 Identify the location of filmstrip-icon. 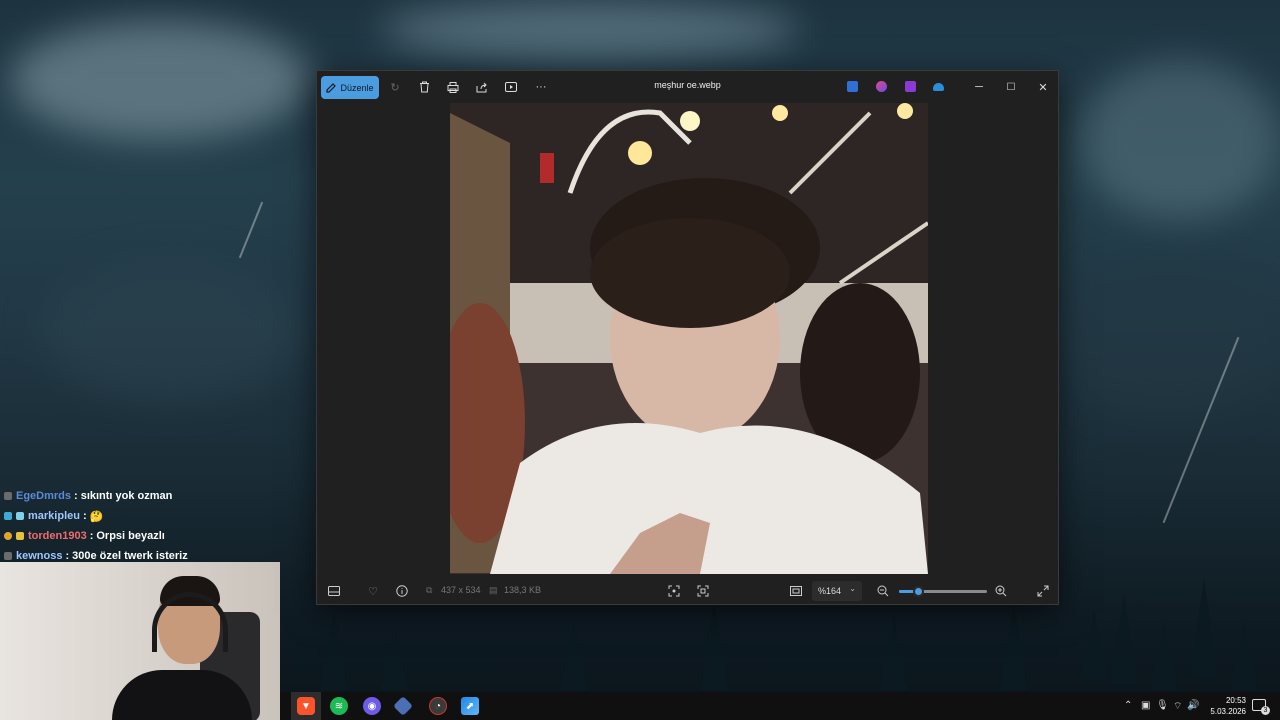
(334, 591).